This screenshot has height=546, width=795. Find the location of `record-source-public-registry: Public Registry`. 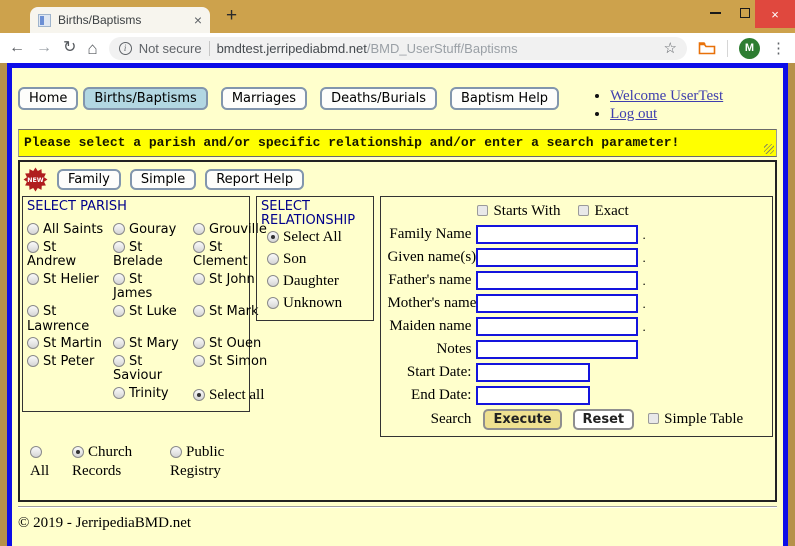

record-source-public-registry: Public Registry is located at coordinates (205, 462).